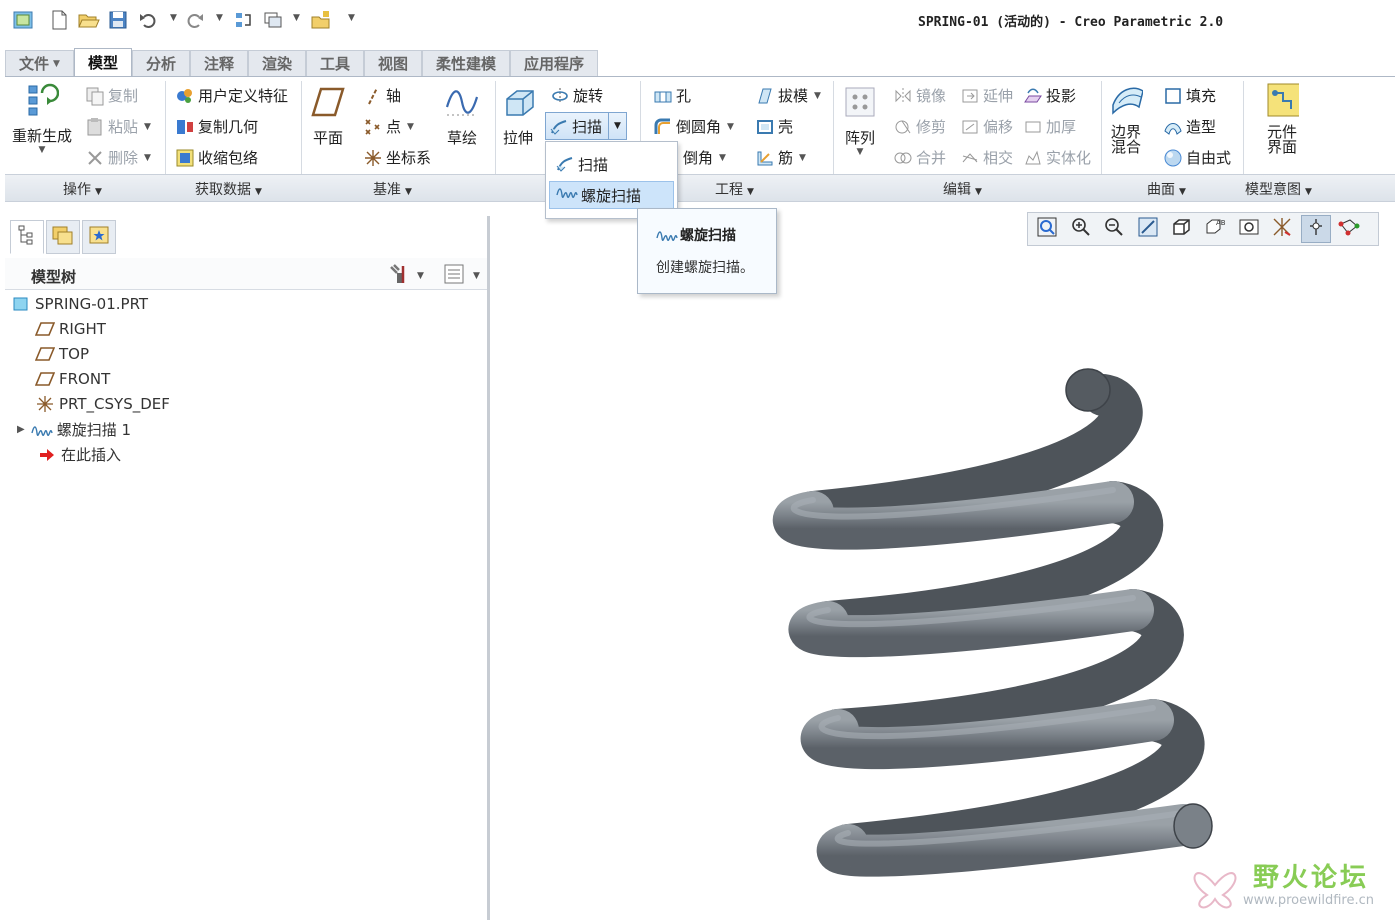 This screenshot has width=1395, height=920. I want to click on csys-icon, so click(373, 158).